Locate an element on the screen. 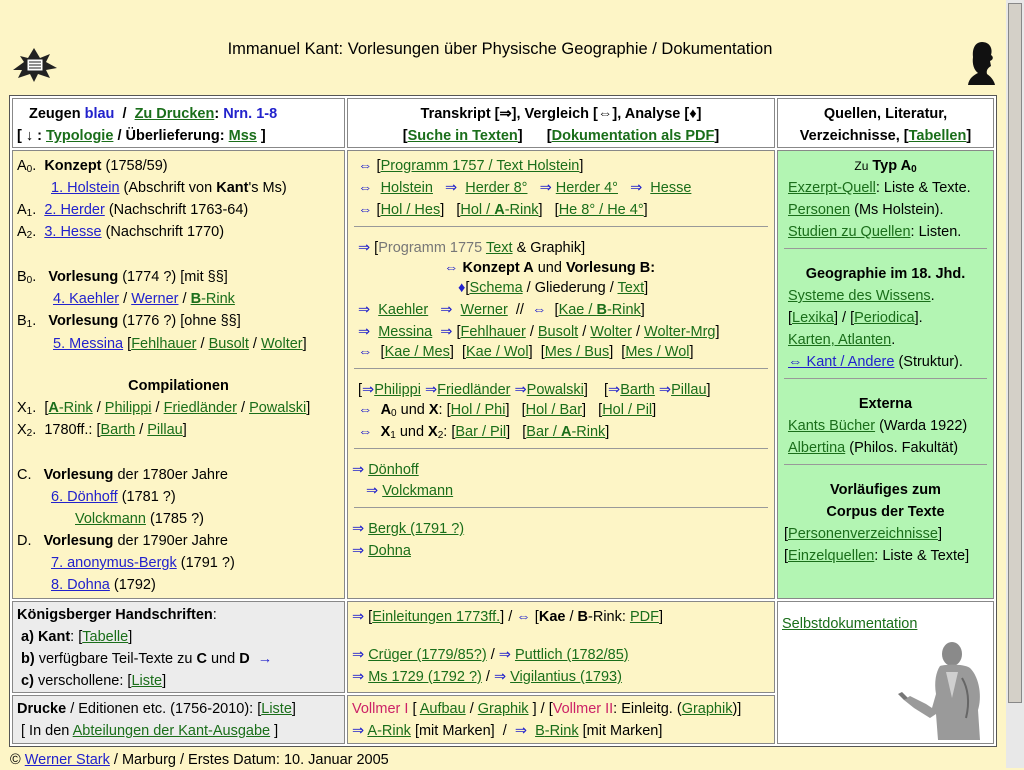 Image resolution: width=1024 pixels, height=770 pixels. mes-wol-link: Mes / Wol is located at coordinates (657, 352).